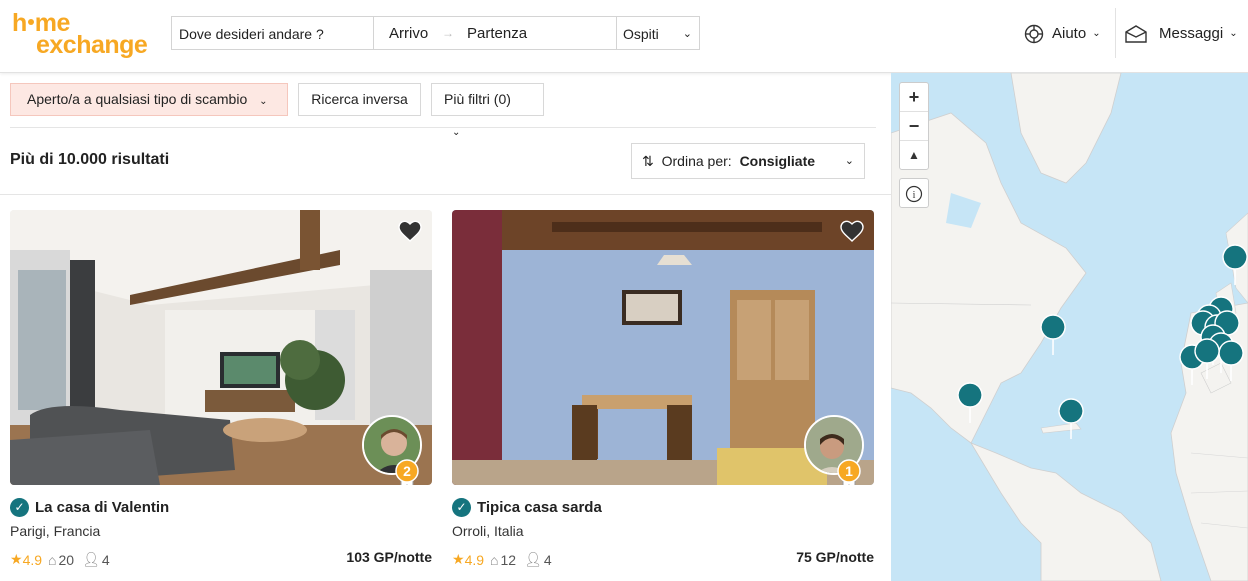  I want to click on svg-text: i, so click(914, 195).